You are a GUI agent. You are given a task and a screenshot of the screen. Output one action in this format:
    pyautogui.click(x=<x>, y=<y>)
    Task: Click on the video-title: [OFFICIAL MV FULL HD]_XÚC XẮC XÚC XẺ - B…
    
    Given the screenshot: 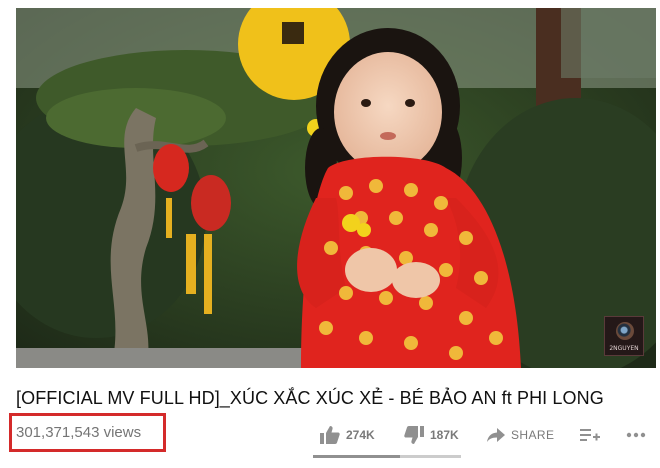 What is the action you would take?
    pyautogui.click(x=310, y=398)
    